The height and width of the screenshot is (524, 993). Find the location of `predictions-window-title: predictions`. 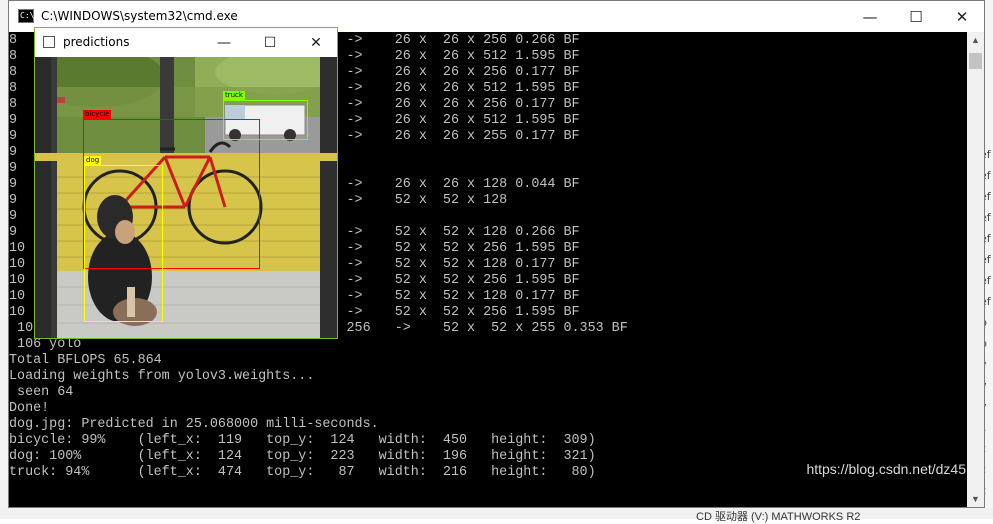

predictions-window-title: predictions is located at coordinates (96, 42).